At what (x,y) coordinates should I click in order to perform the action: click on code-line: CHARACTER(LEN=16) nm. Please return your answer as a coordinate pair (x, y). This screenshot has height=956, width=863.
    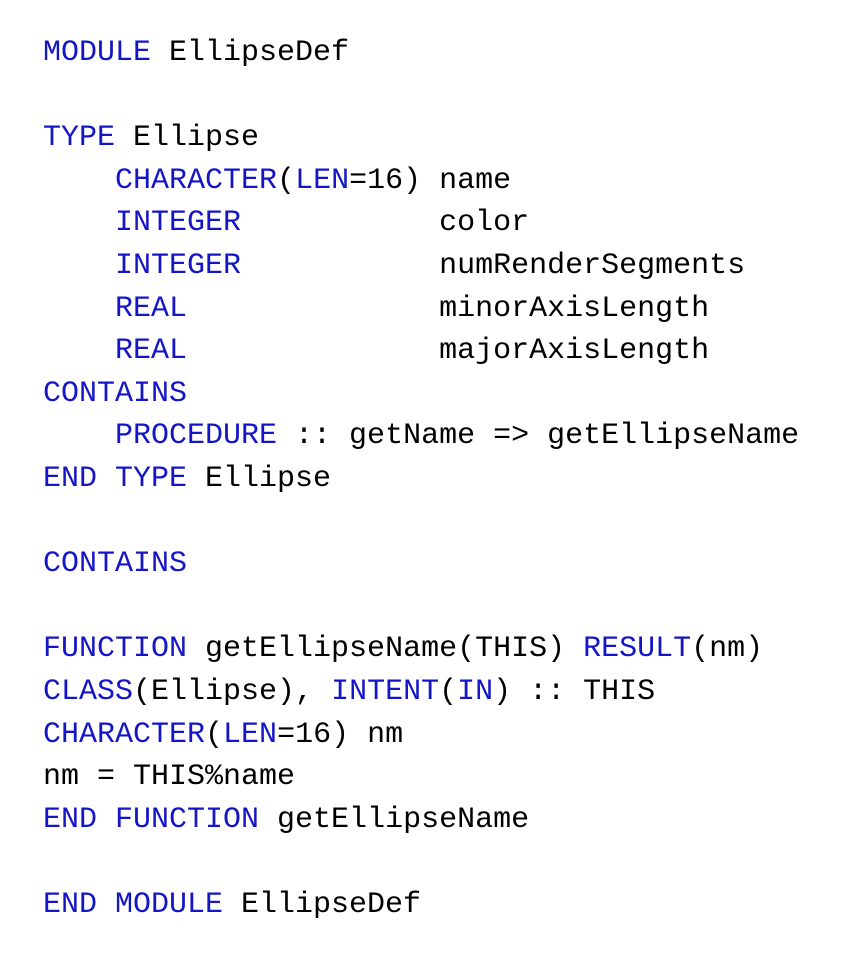
    Looking at the image, I should click on (421, 735).